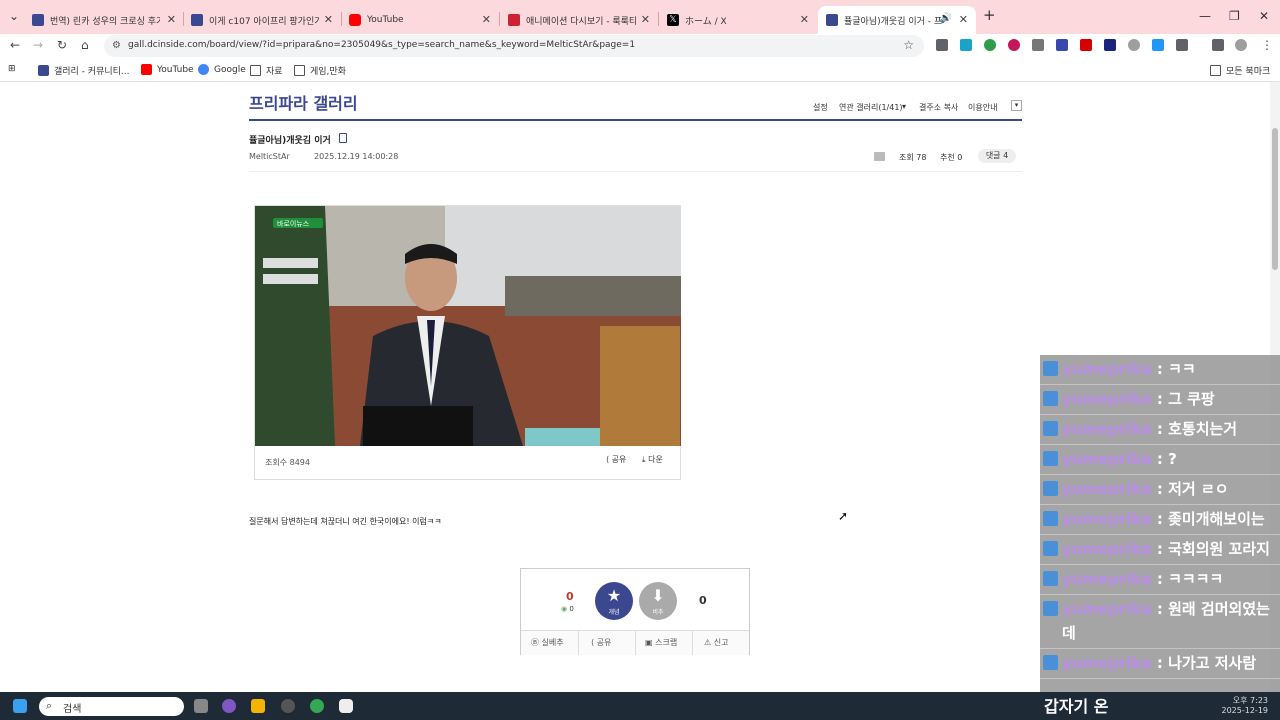 The width and height of the screenshot is (1280, 720). I want to click on downvote-button: ⬇ 비추, so click(658, 601).